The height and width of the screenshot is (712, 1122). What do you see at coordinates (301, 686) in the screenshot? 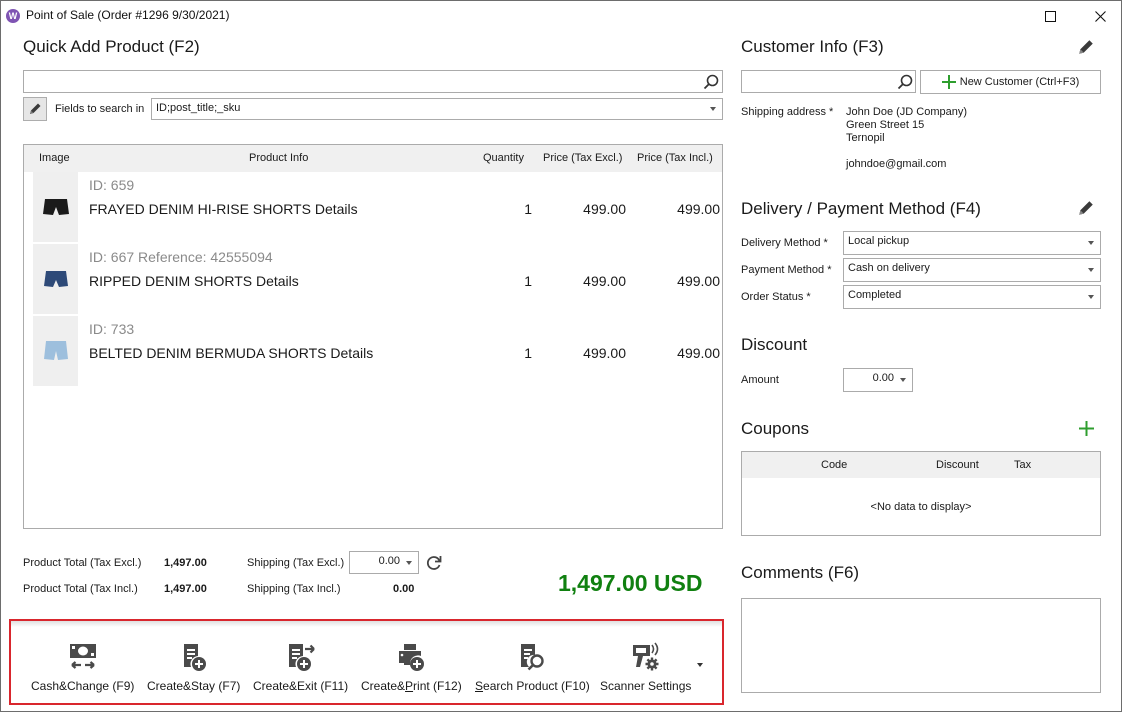
I see `create-exit-label: Create&Exit (F11)` at bounding box center [301, 686].